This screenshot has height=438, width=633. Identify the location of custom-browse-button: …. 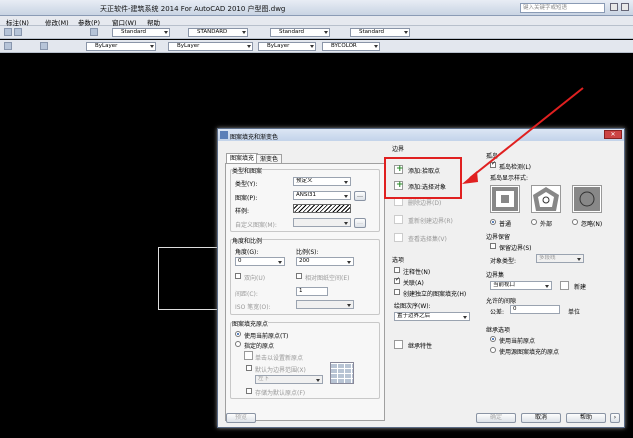
(360, 223).